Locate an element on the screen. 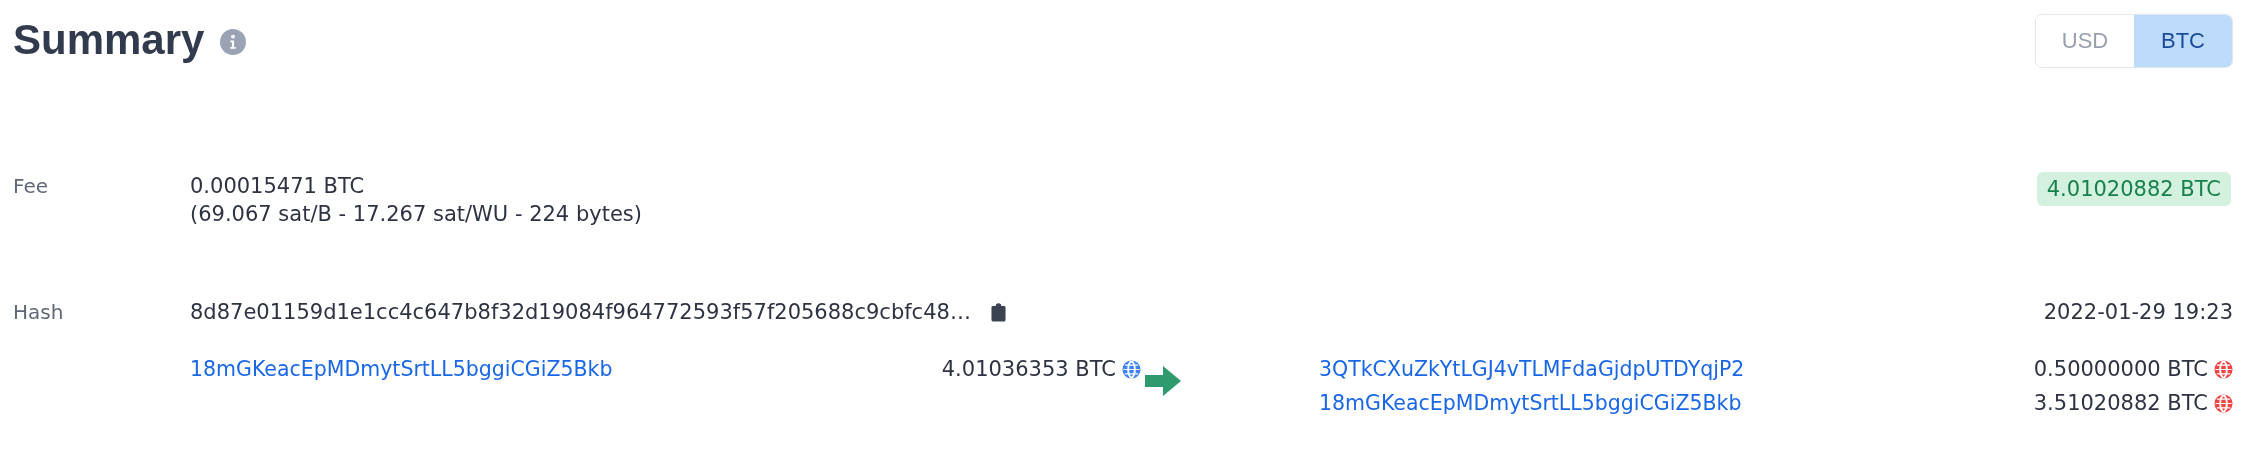  transaction-time: 2022-01-29 19:23 is located at coordinates (2138, 312).